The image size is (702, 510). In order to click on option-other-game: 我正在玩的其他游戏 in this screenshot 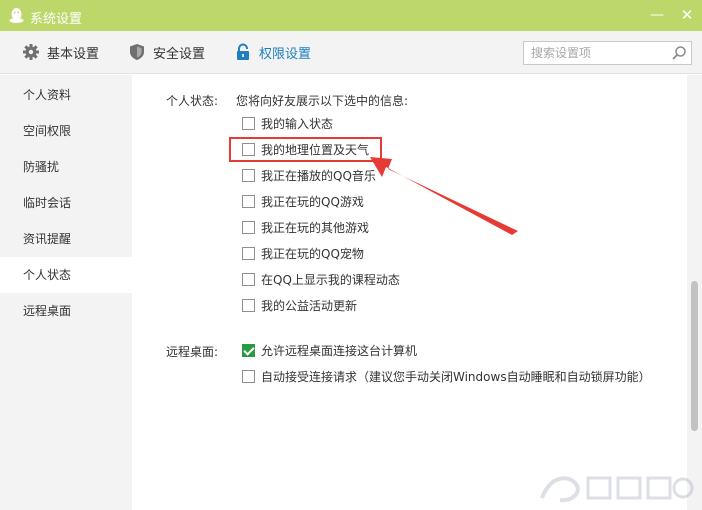, I will do `click(305, 227)`.